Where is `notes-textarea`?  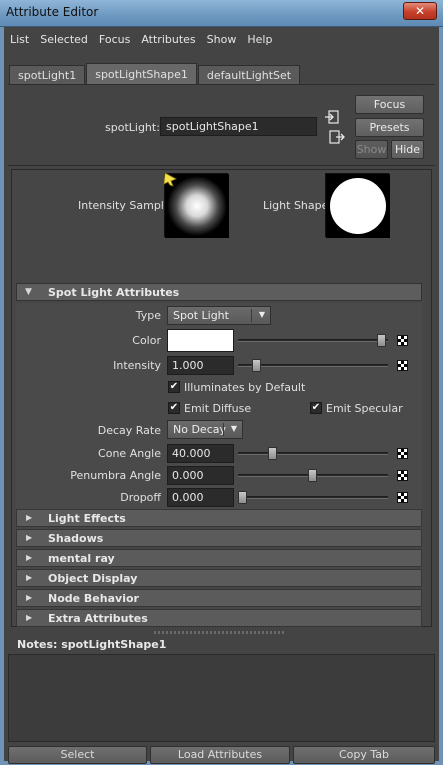
notes-textarea is located at coordinates (221, 698).